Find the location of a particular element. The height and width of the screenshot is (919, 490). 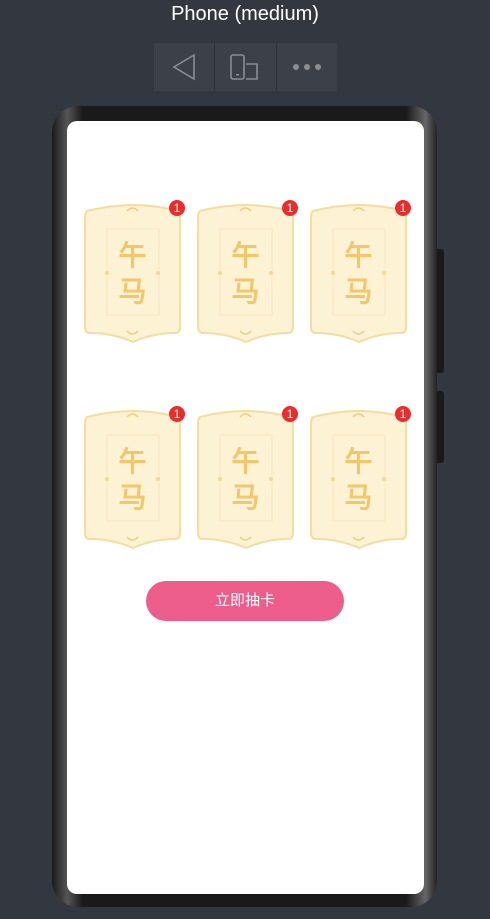

back-icon is located at coordinates (183, 67).